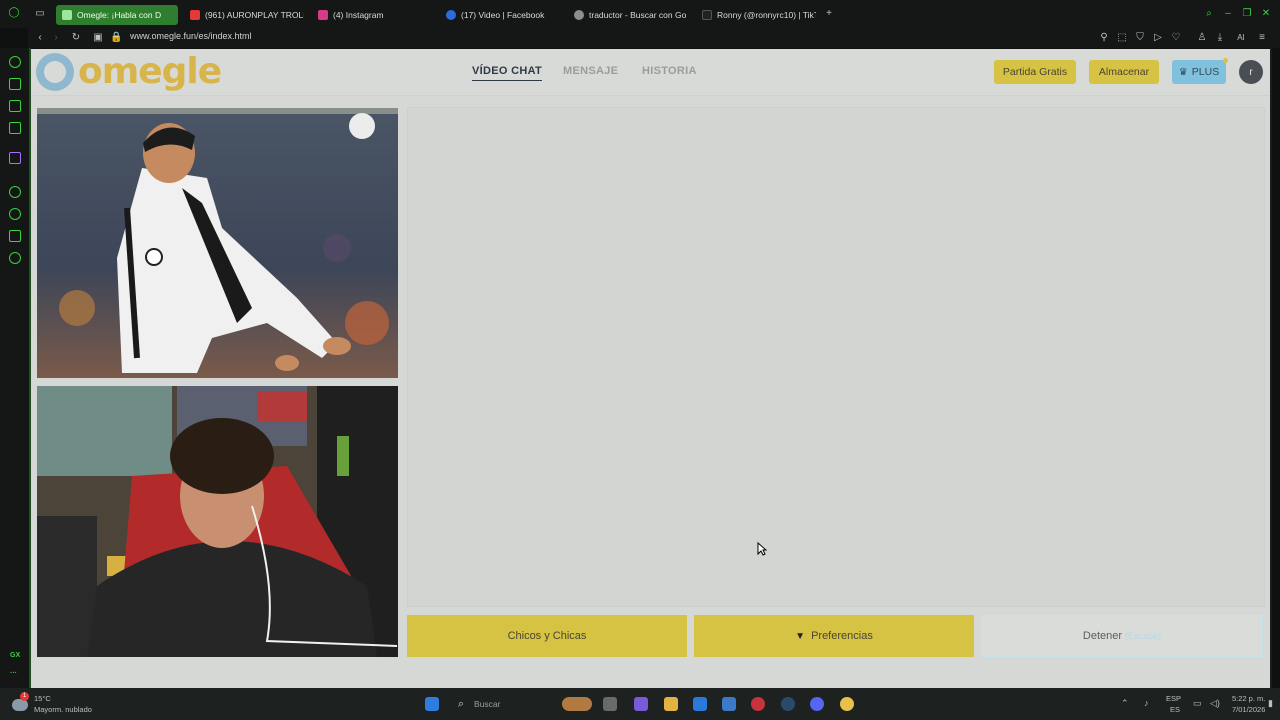 The image size is (1280, 720). I want to click on nav-history: HISTORIA, so click(669, 71).